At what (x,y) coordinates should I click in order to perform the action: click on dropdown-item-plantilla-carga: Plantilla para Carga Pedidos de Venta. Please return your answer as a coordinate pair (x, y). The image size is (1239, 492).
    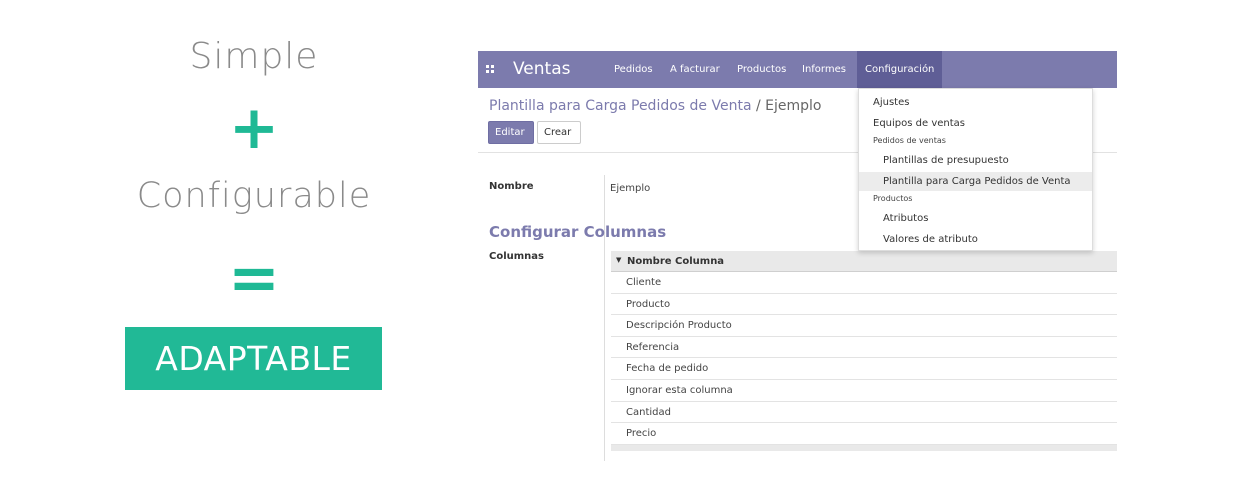
    Looking at the image, I should click on (975, 181).